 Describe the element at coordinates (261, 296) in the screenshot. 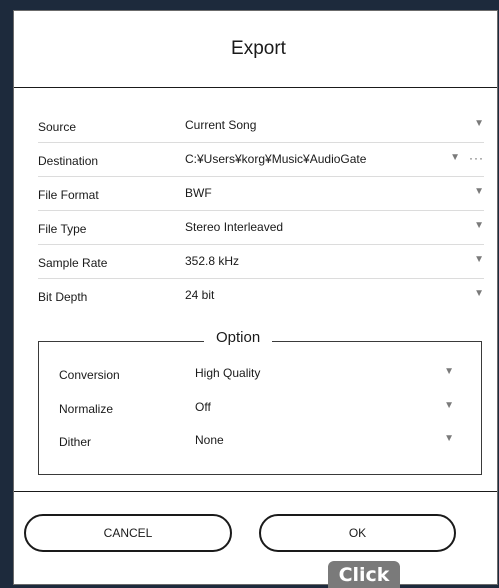

I see `bit-depth-row: Bit Depth 24 bit ▼` at that location.